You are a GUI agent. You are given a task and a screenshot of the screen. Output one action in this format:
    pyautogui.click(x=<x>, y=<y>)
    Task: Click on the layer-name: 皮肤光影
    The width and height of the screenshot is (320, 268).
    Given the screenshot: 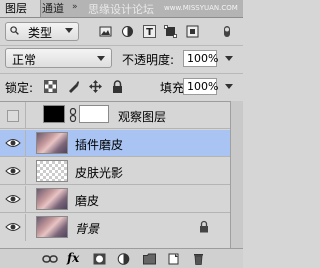 What is the action you would take?
    pyautogui.click(x=99, y=172)
    